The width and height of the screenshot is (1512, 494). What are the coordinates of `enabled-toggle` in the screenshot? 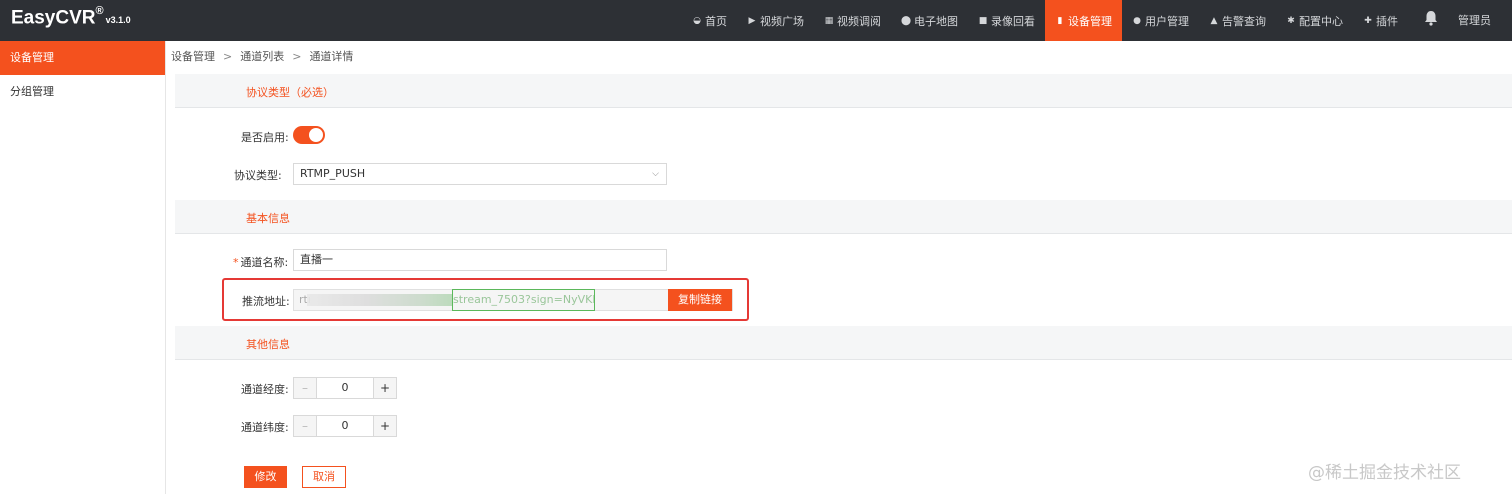 It's located at (309, 135).